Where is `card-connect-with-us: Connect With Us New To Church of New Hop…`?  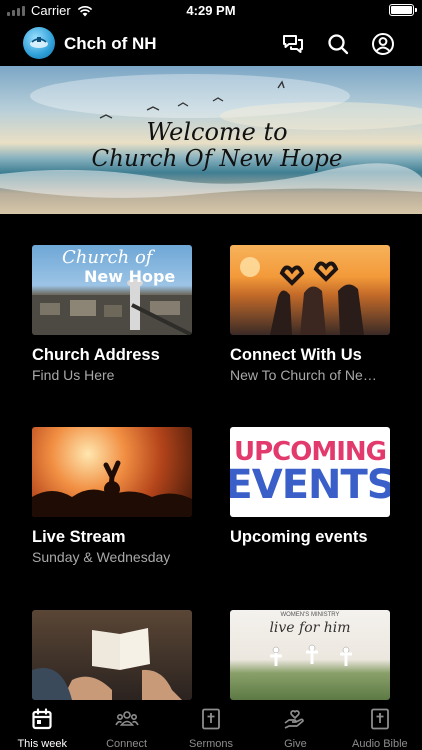 card-connect-with-us: Connect With Us New To Church of New Hop… is located at coordinates (311, 314).